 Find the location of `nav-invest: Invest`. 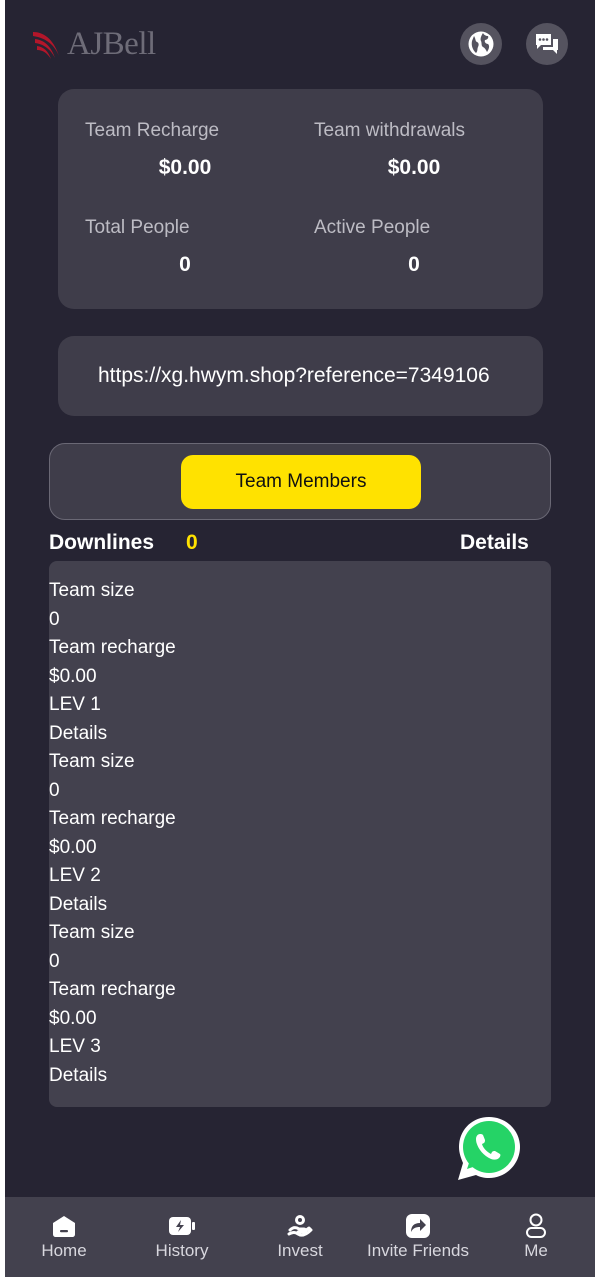

nav-invest: Invest is located at coordinates (300, 1237).